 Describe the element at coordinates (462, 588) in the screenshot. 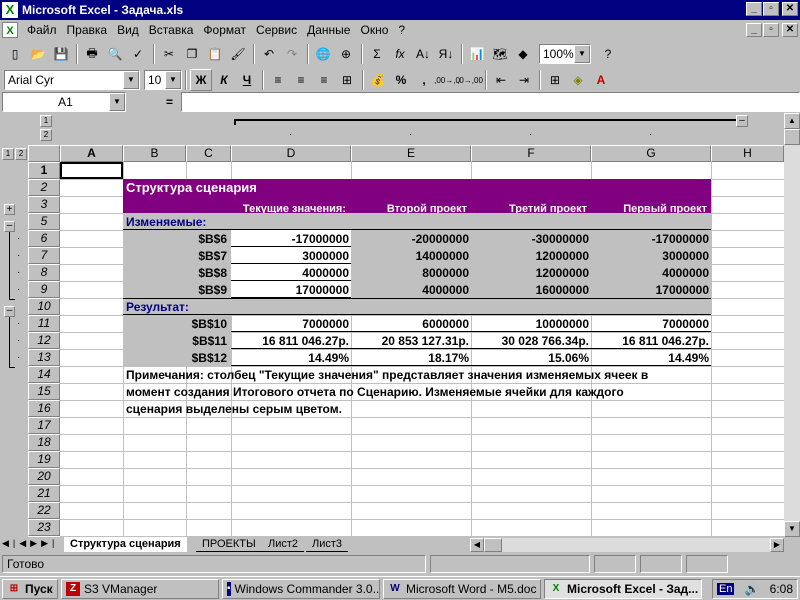

I see `task-word: W Microsoft Word - M5.doc` at that location.